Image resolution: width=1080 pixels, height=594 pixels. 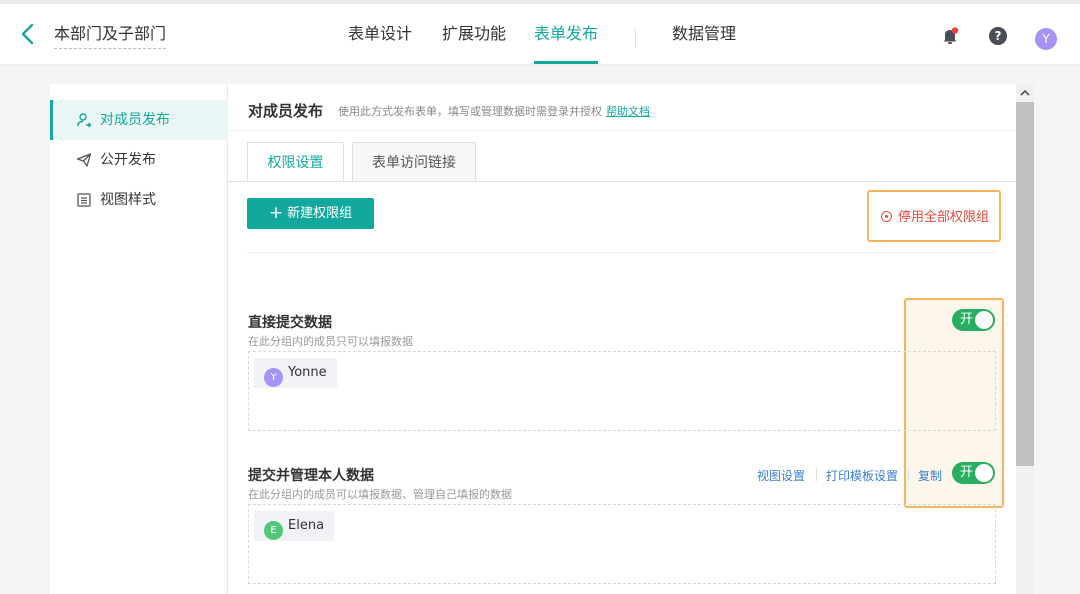 What do you see at coordinates (311, 476) in the screenshot?
I see `group-title: 提交并管理本人数据` at bounding box center [311, 476].